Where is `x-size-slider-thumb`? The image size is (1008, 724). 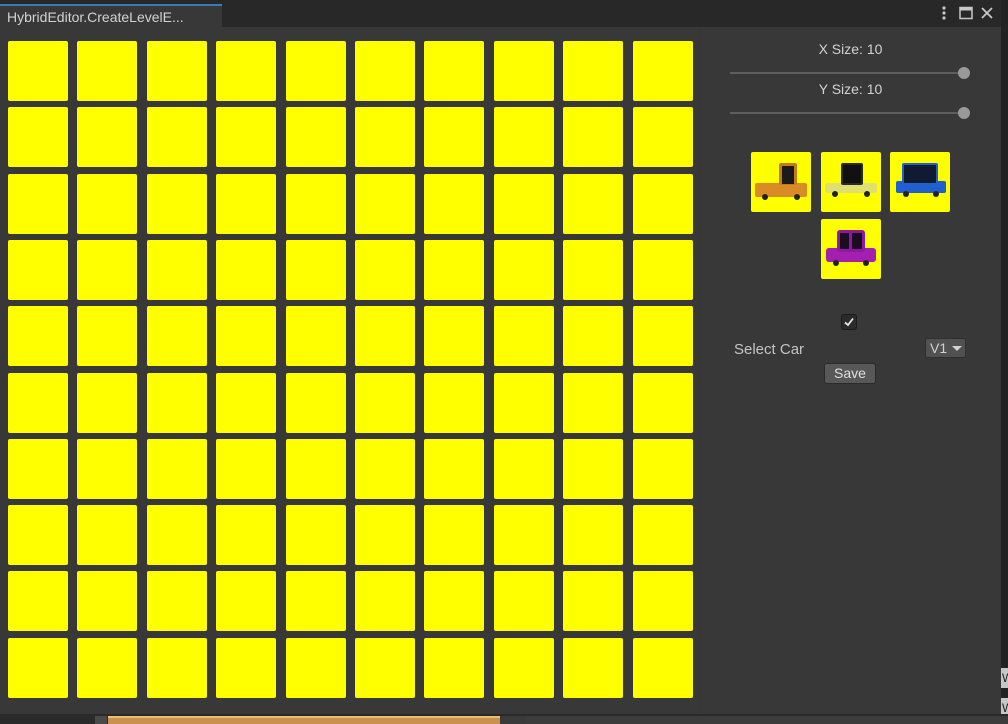 x-size-slider-thumb is located at coordinates (964, 73).